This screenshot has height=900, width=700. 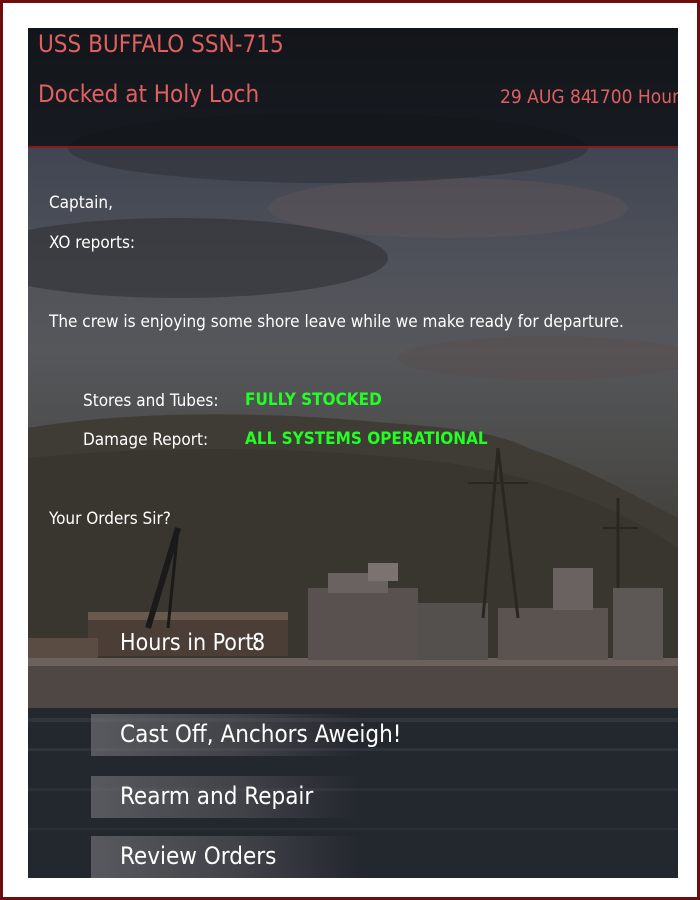 What do you see at coordinates (110, 519) in the screenshot?
I see `orders-prompt: Your Orders Sir?` at bounding box center [110, 519].